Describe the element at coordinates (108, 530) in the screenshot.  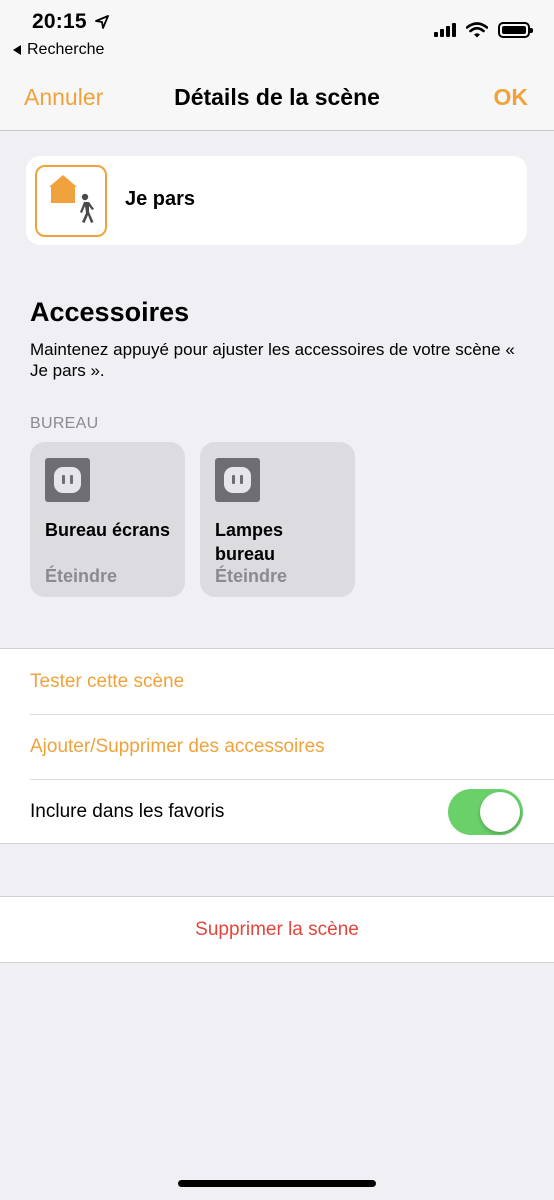
I see `accessory-name: Bureau écrans` at that location.